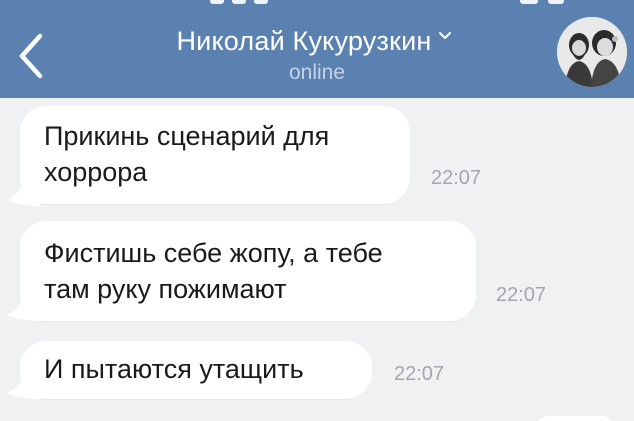  What do you see at coordinates (187, 154) in the screenshot?
I see `message-text: Прикинь сценарий для хоррора` at bounding box center [187, 154].